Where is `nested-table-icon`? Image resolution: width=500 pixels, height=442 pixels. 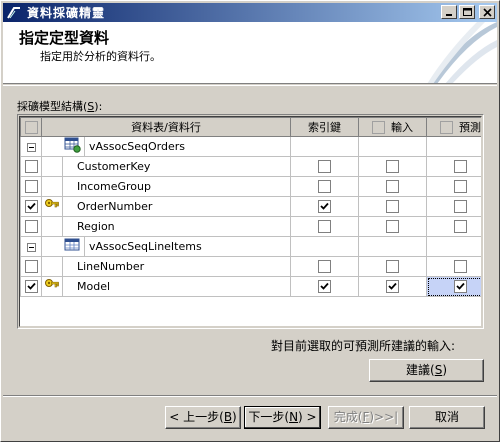
nested-table-icon is located at coordinates (73, 247).